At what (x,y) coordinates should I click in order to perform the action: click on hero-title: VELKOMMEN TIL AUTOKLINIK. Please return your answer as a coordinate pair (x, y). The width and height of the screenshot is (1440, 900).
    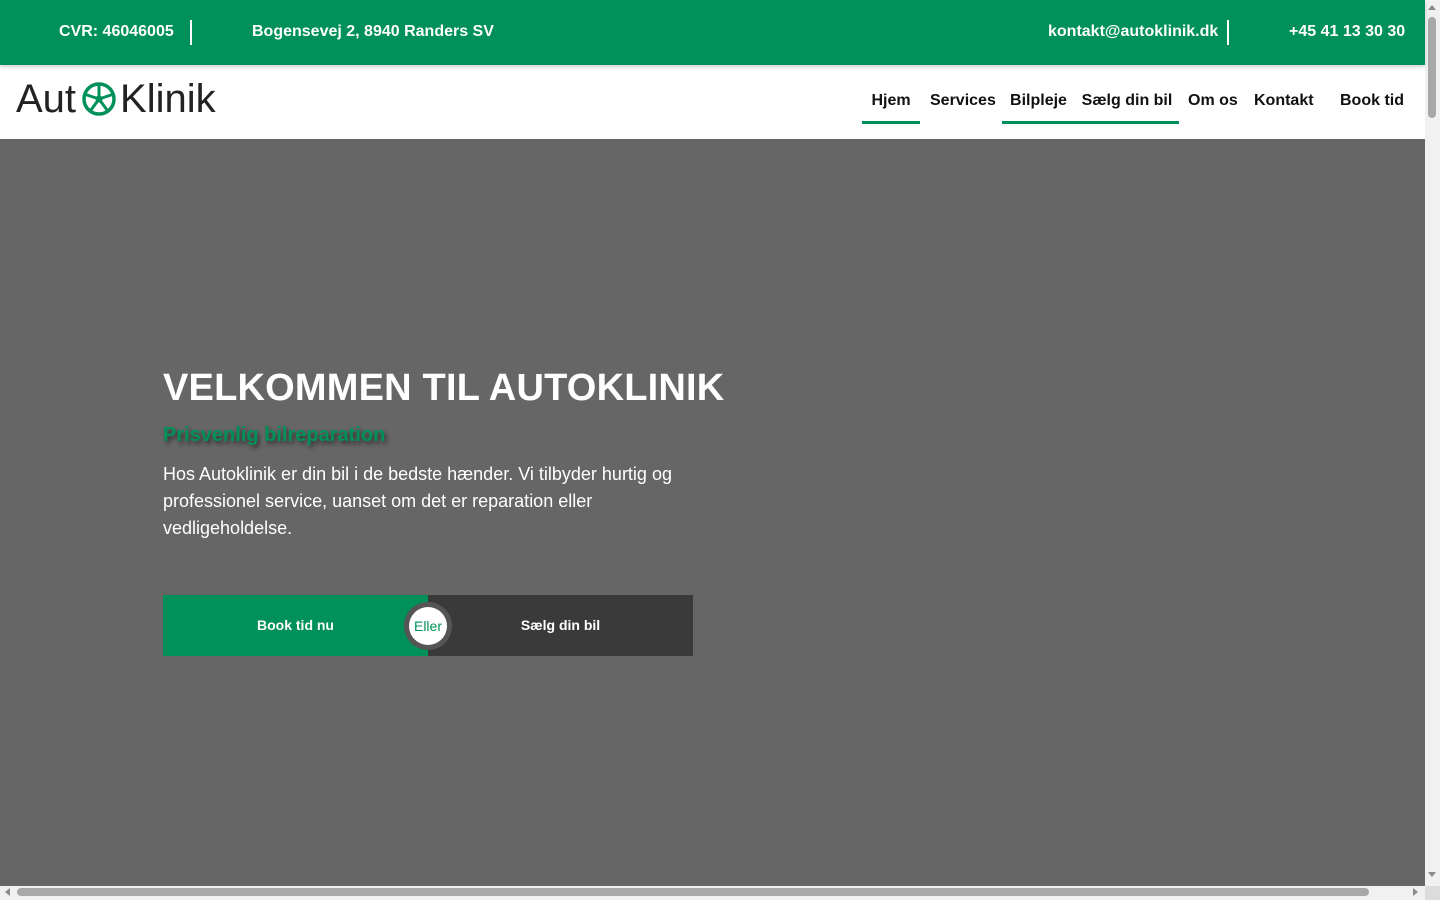
    Looking at the image, I should click on (444, 388).